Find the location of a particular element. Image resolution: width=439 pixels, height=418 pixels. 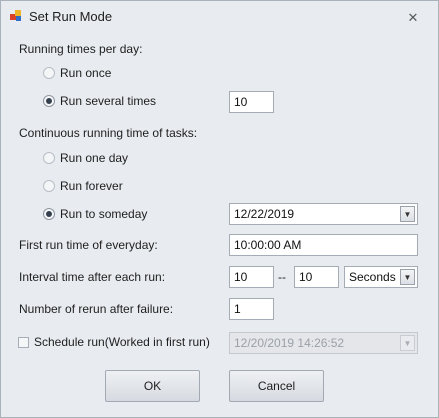

run-several-times-label: Run several times is located at coordinates (108, 101).